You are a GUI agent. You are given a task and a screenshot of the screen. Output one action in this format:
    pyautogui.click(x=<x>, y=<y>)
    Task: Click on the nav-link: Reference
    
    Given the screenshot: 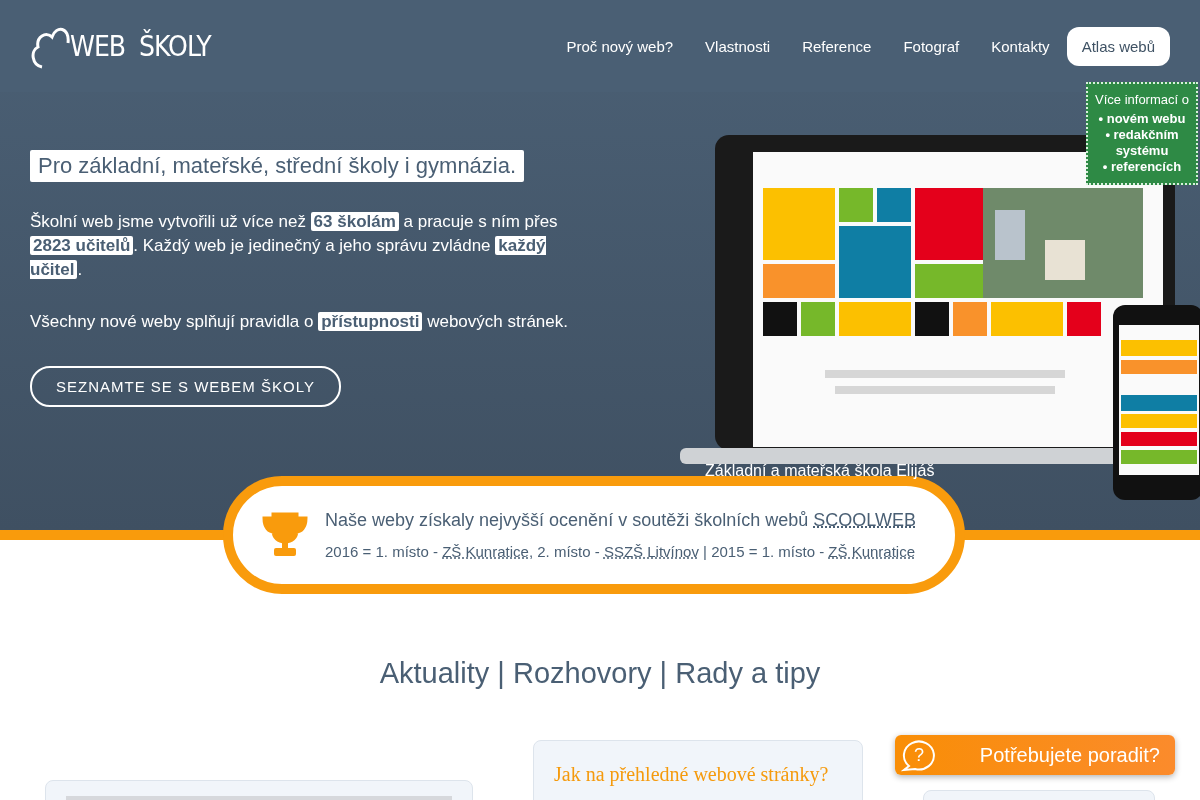 What is the action you would take?
    pyautogui.click(x=837, y=46)
    